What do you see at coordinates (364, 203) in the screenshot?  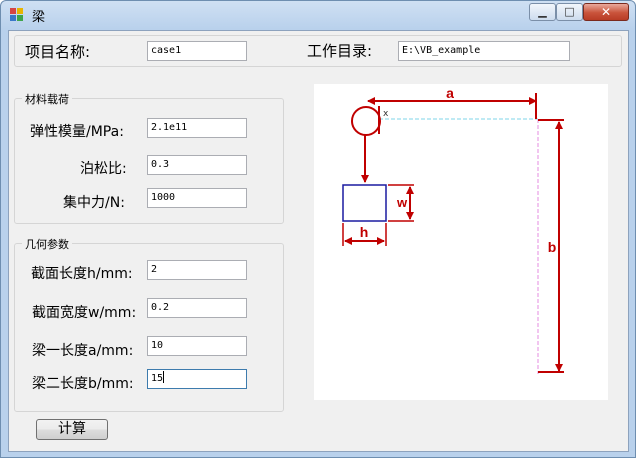 I see `cross-section-rect` at bounding box center [364, 203].